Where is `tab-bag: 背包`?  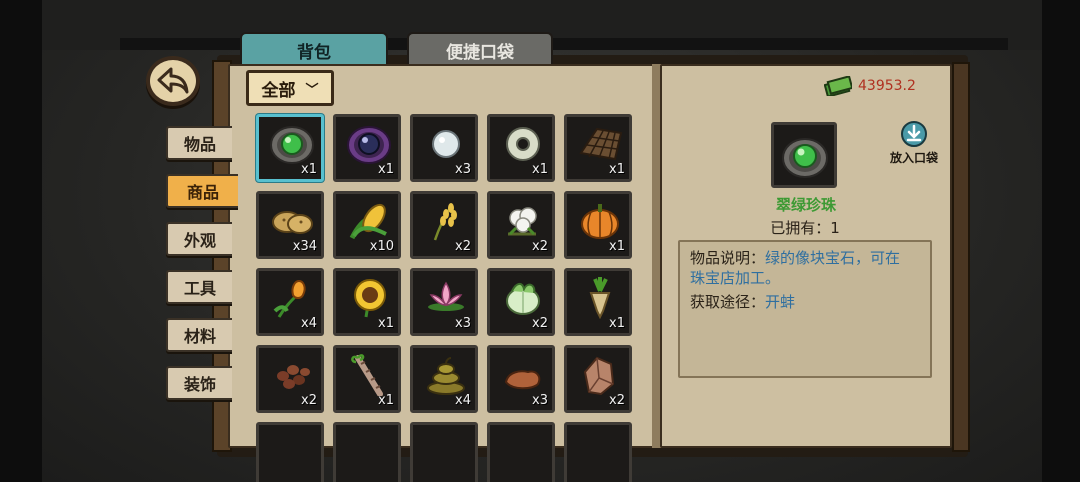
tab-bag: 背包 is located at coordinates (314, 49).